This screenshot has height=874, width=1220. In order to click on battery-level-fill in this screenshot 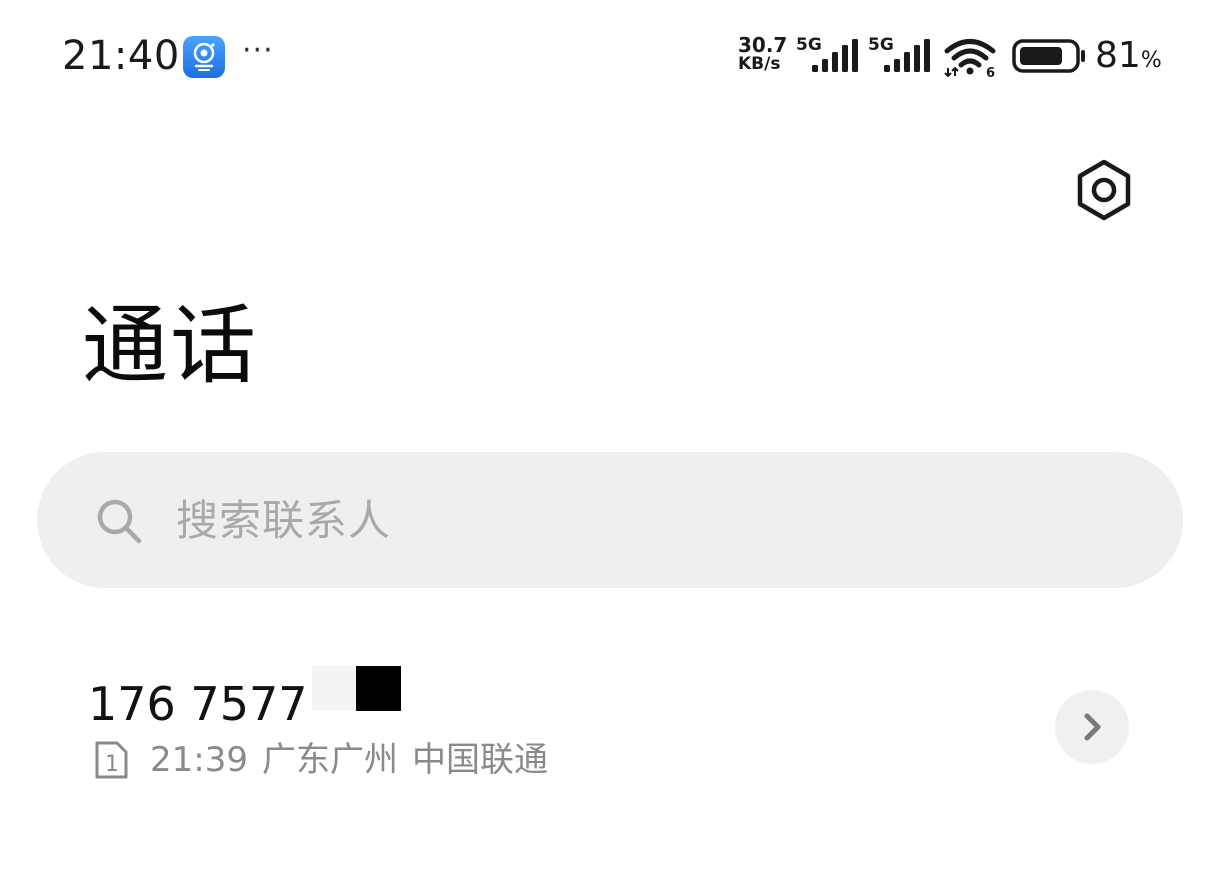, I will do `click(1041, 56)`.